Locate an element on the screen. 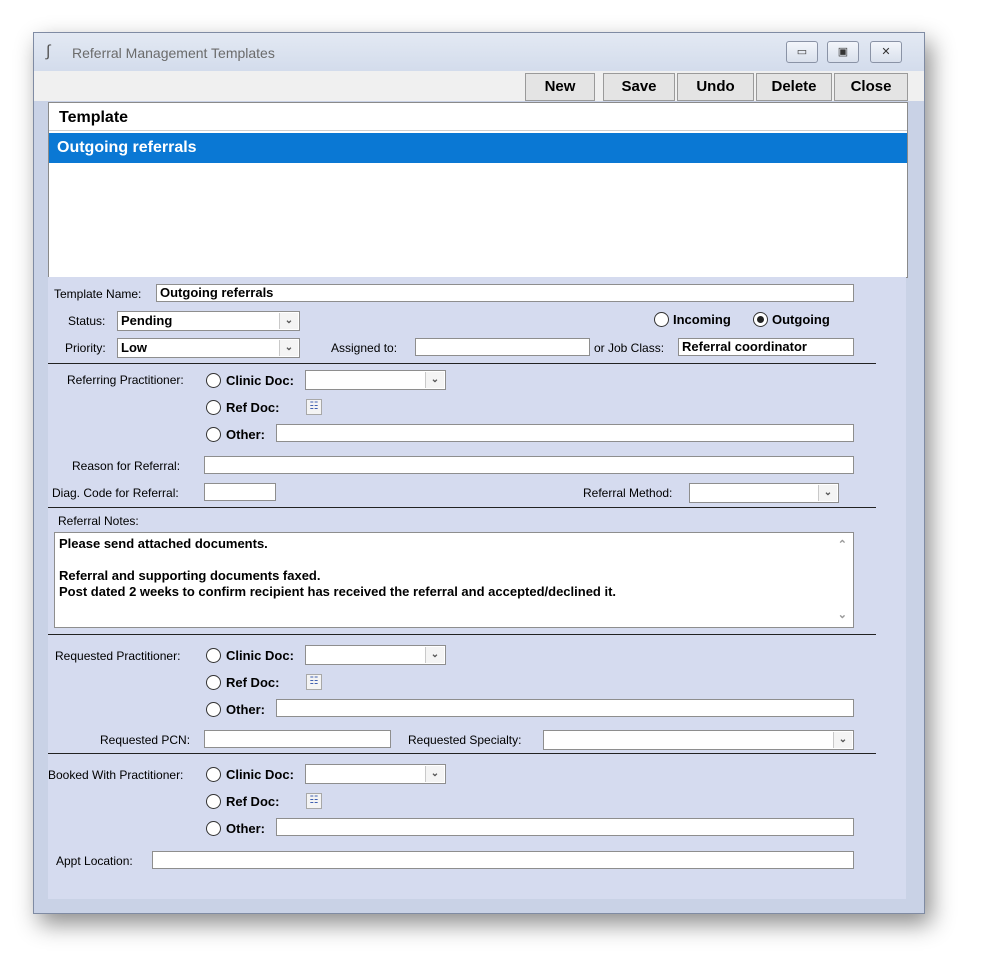  assigned-to-input is located at coordinates (502, 347).